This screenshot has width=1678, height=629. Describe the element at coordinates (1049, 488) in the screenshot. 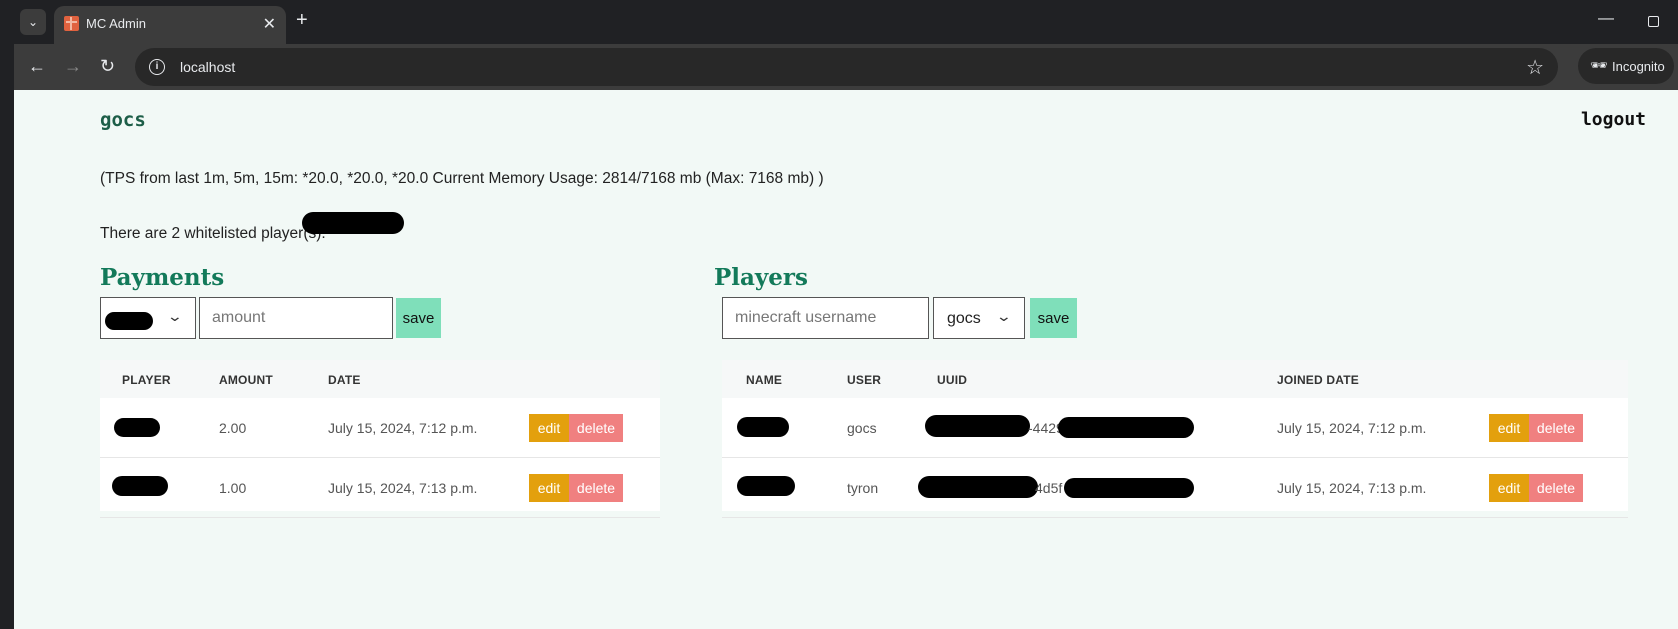

I see `uuid-fragment: 4d5f` at that location.